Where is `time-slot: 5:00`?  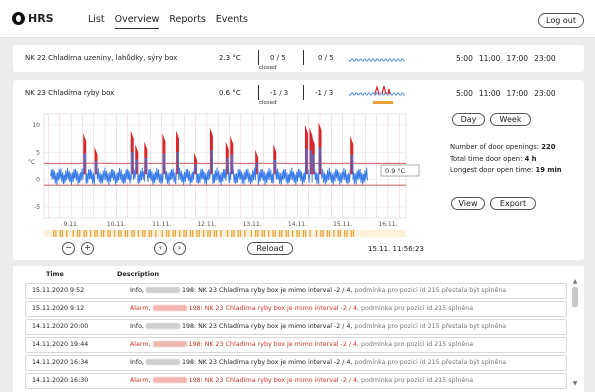 time-slot: 5:00 is located at coordinates (464, 93).